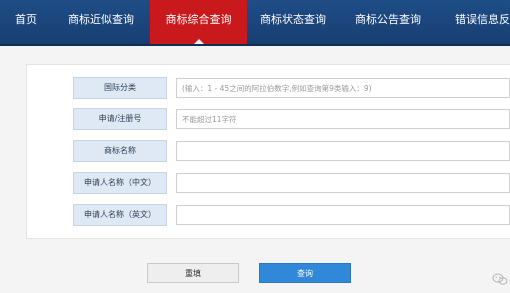 This screenshot has width=510, height=293. What do you see at coordinates (388, 22) in the screenshot?
I see `nav-item-announcement-search: 商标公告查询` at bounding box center [388, 22].